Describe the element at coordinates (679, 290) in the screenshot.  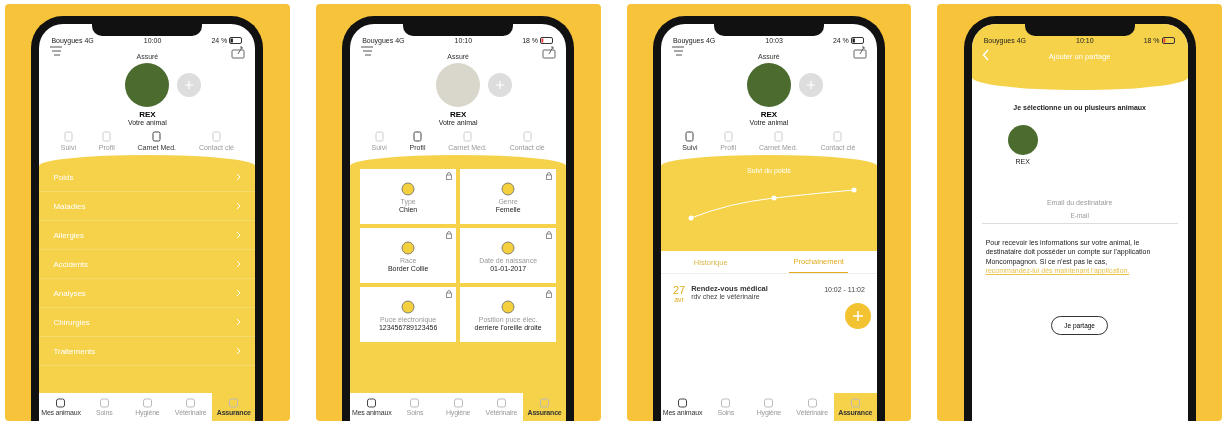
I see `event-day: 27` at that location.